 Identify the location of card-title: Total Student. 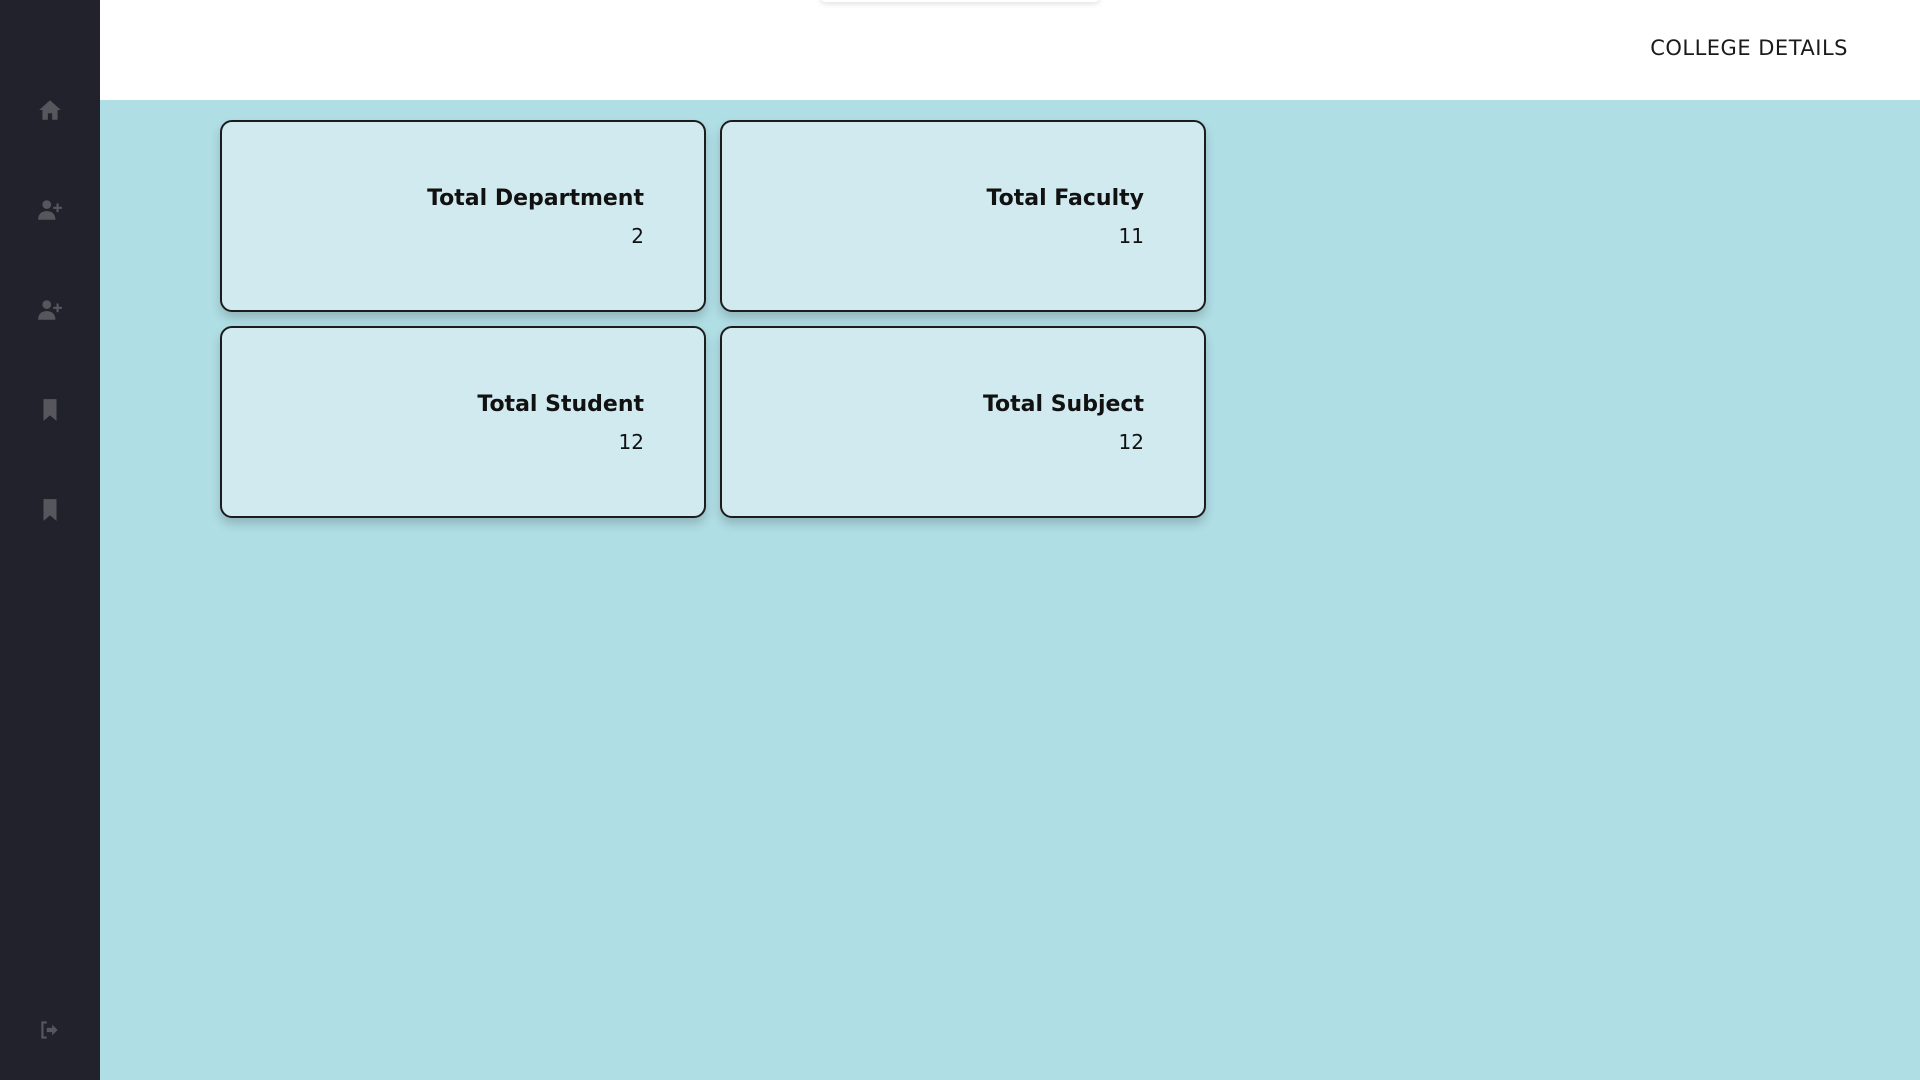
(560, 404).